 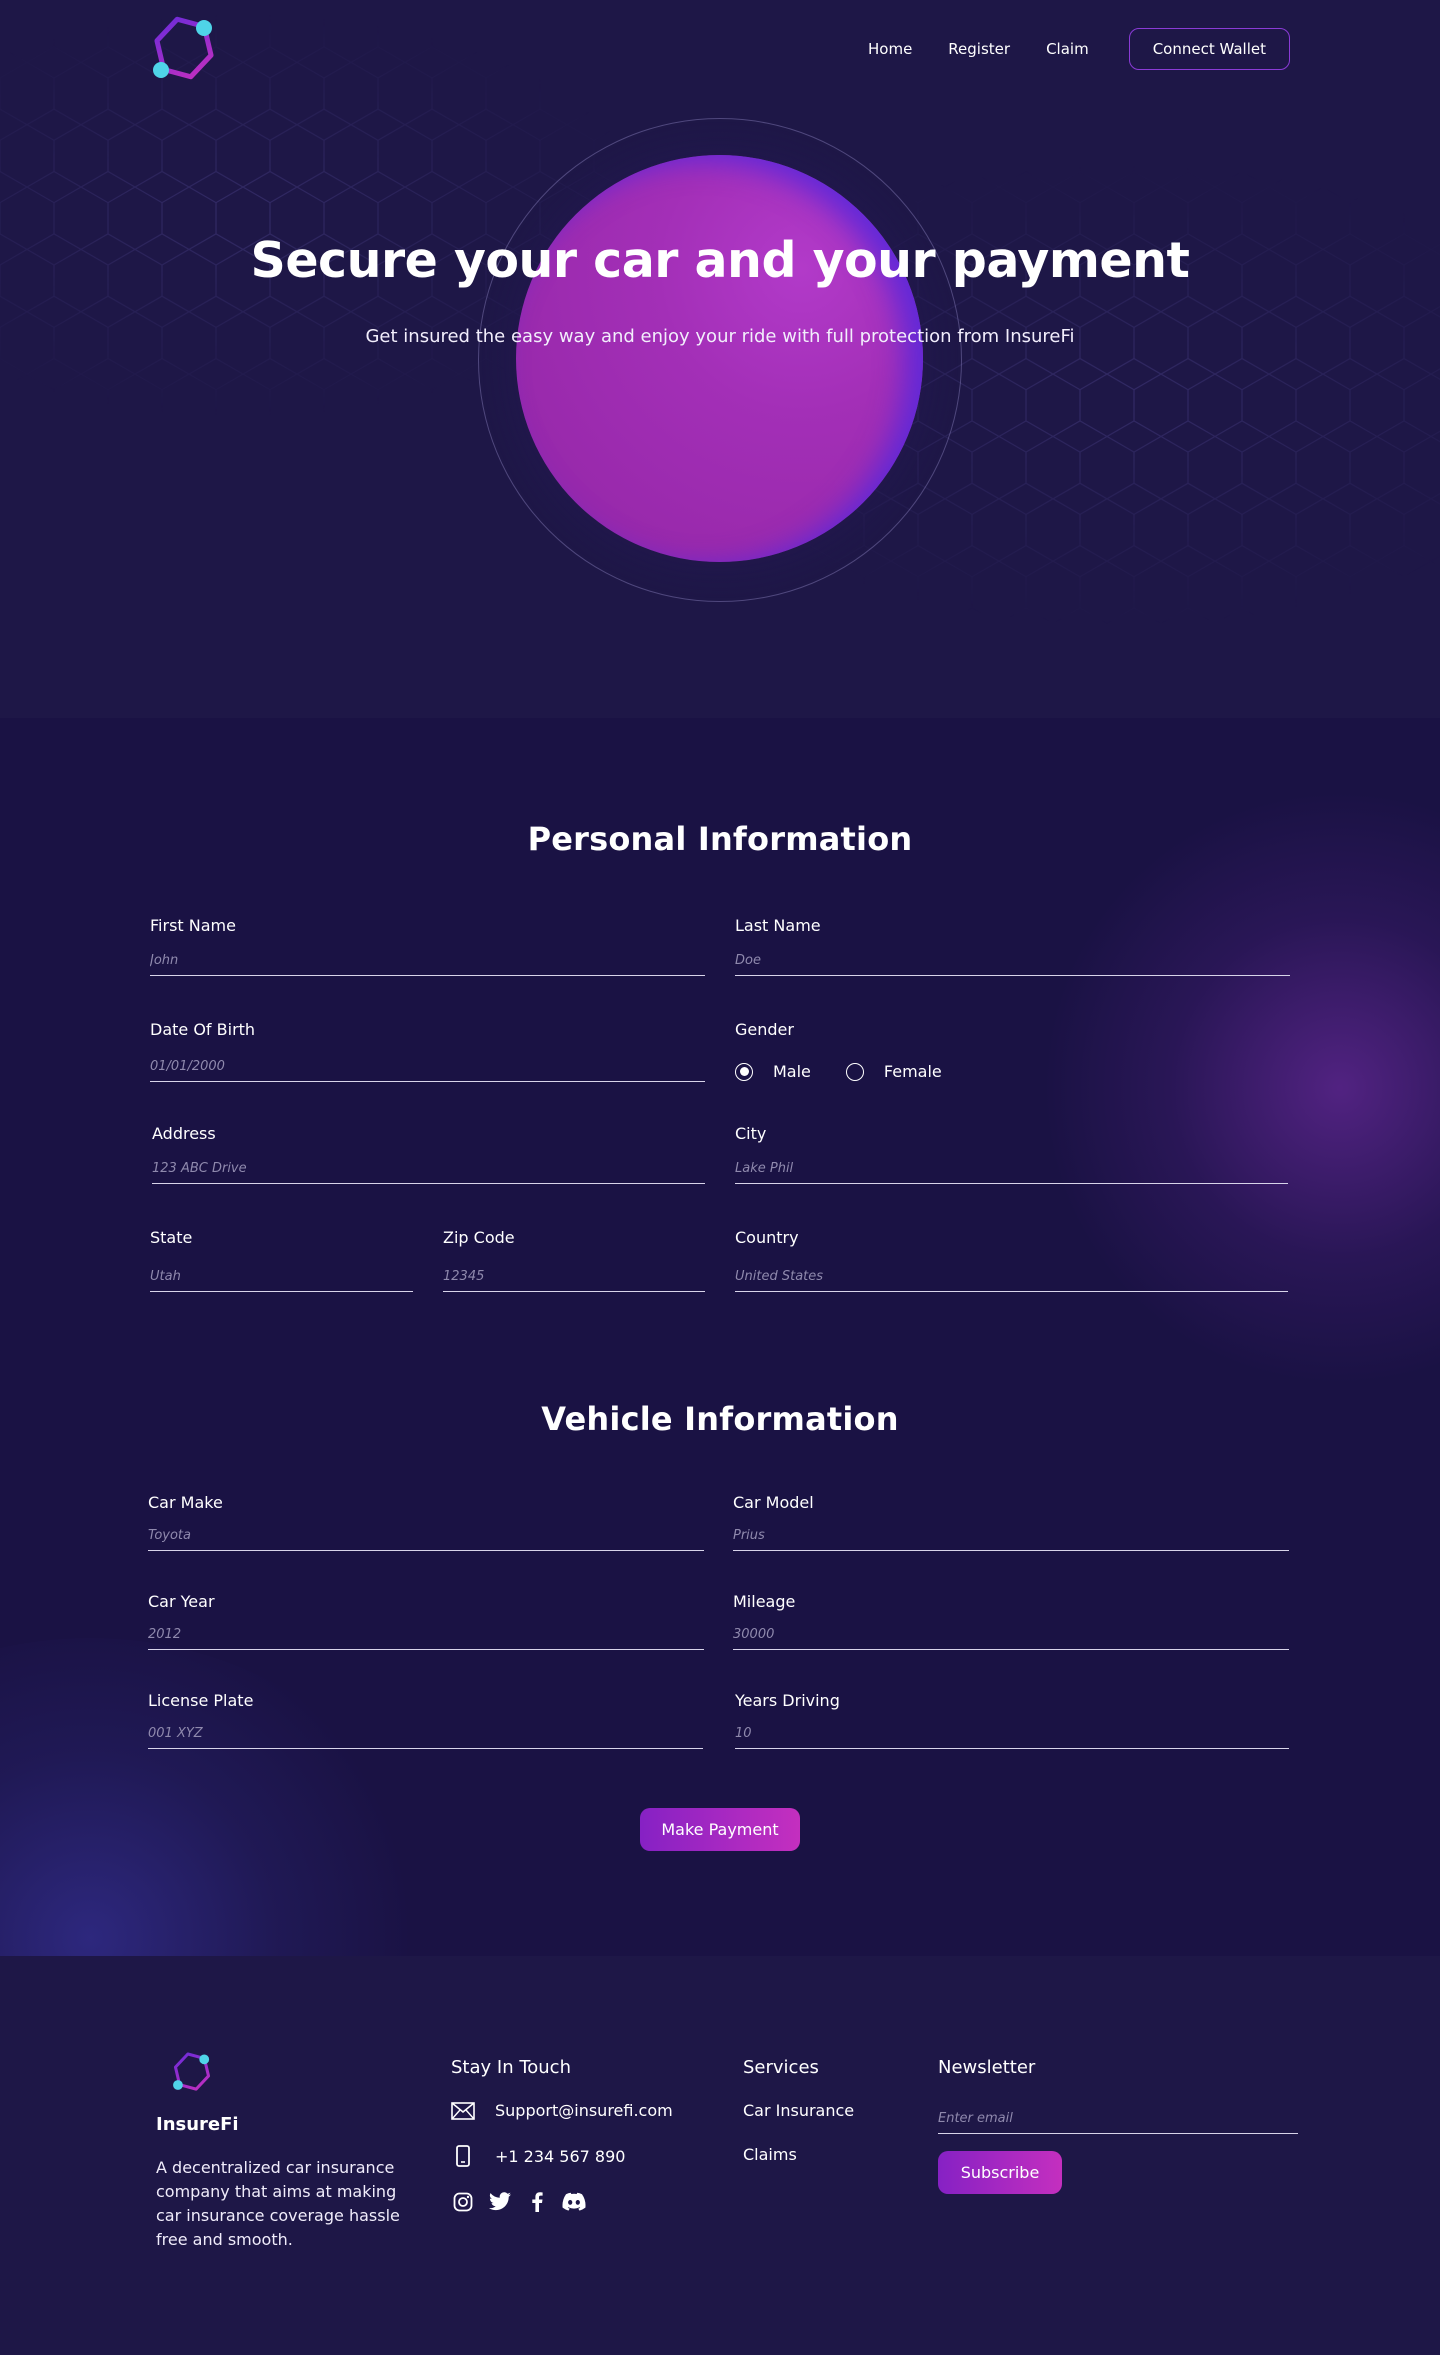 What do you see at coordinates (912, 1071) in the screenshot?
I see `gender-female-label: Female` at bounding box center [912, 1071].